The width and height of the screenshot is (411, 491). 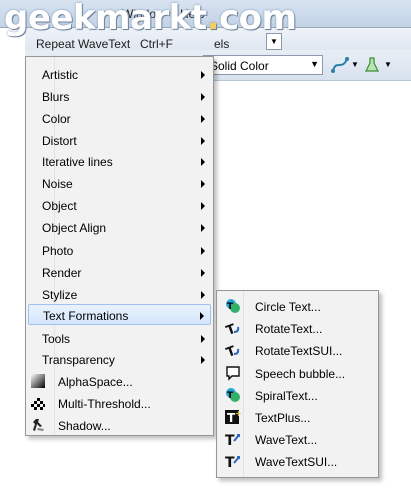 What do you see at coordinates (233, 417) in the screenshot?
I see `text-plus-icon: T +` at bounding box center [233, 417].